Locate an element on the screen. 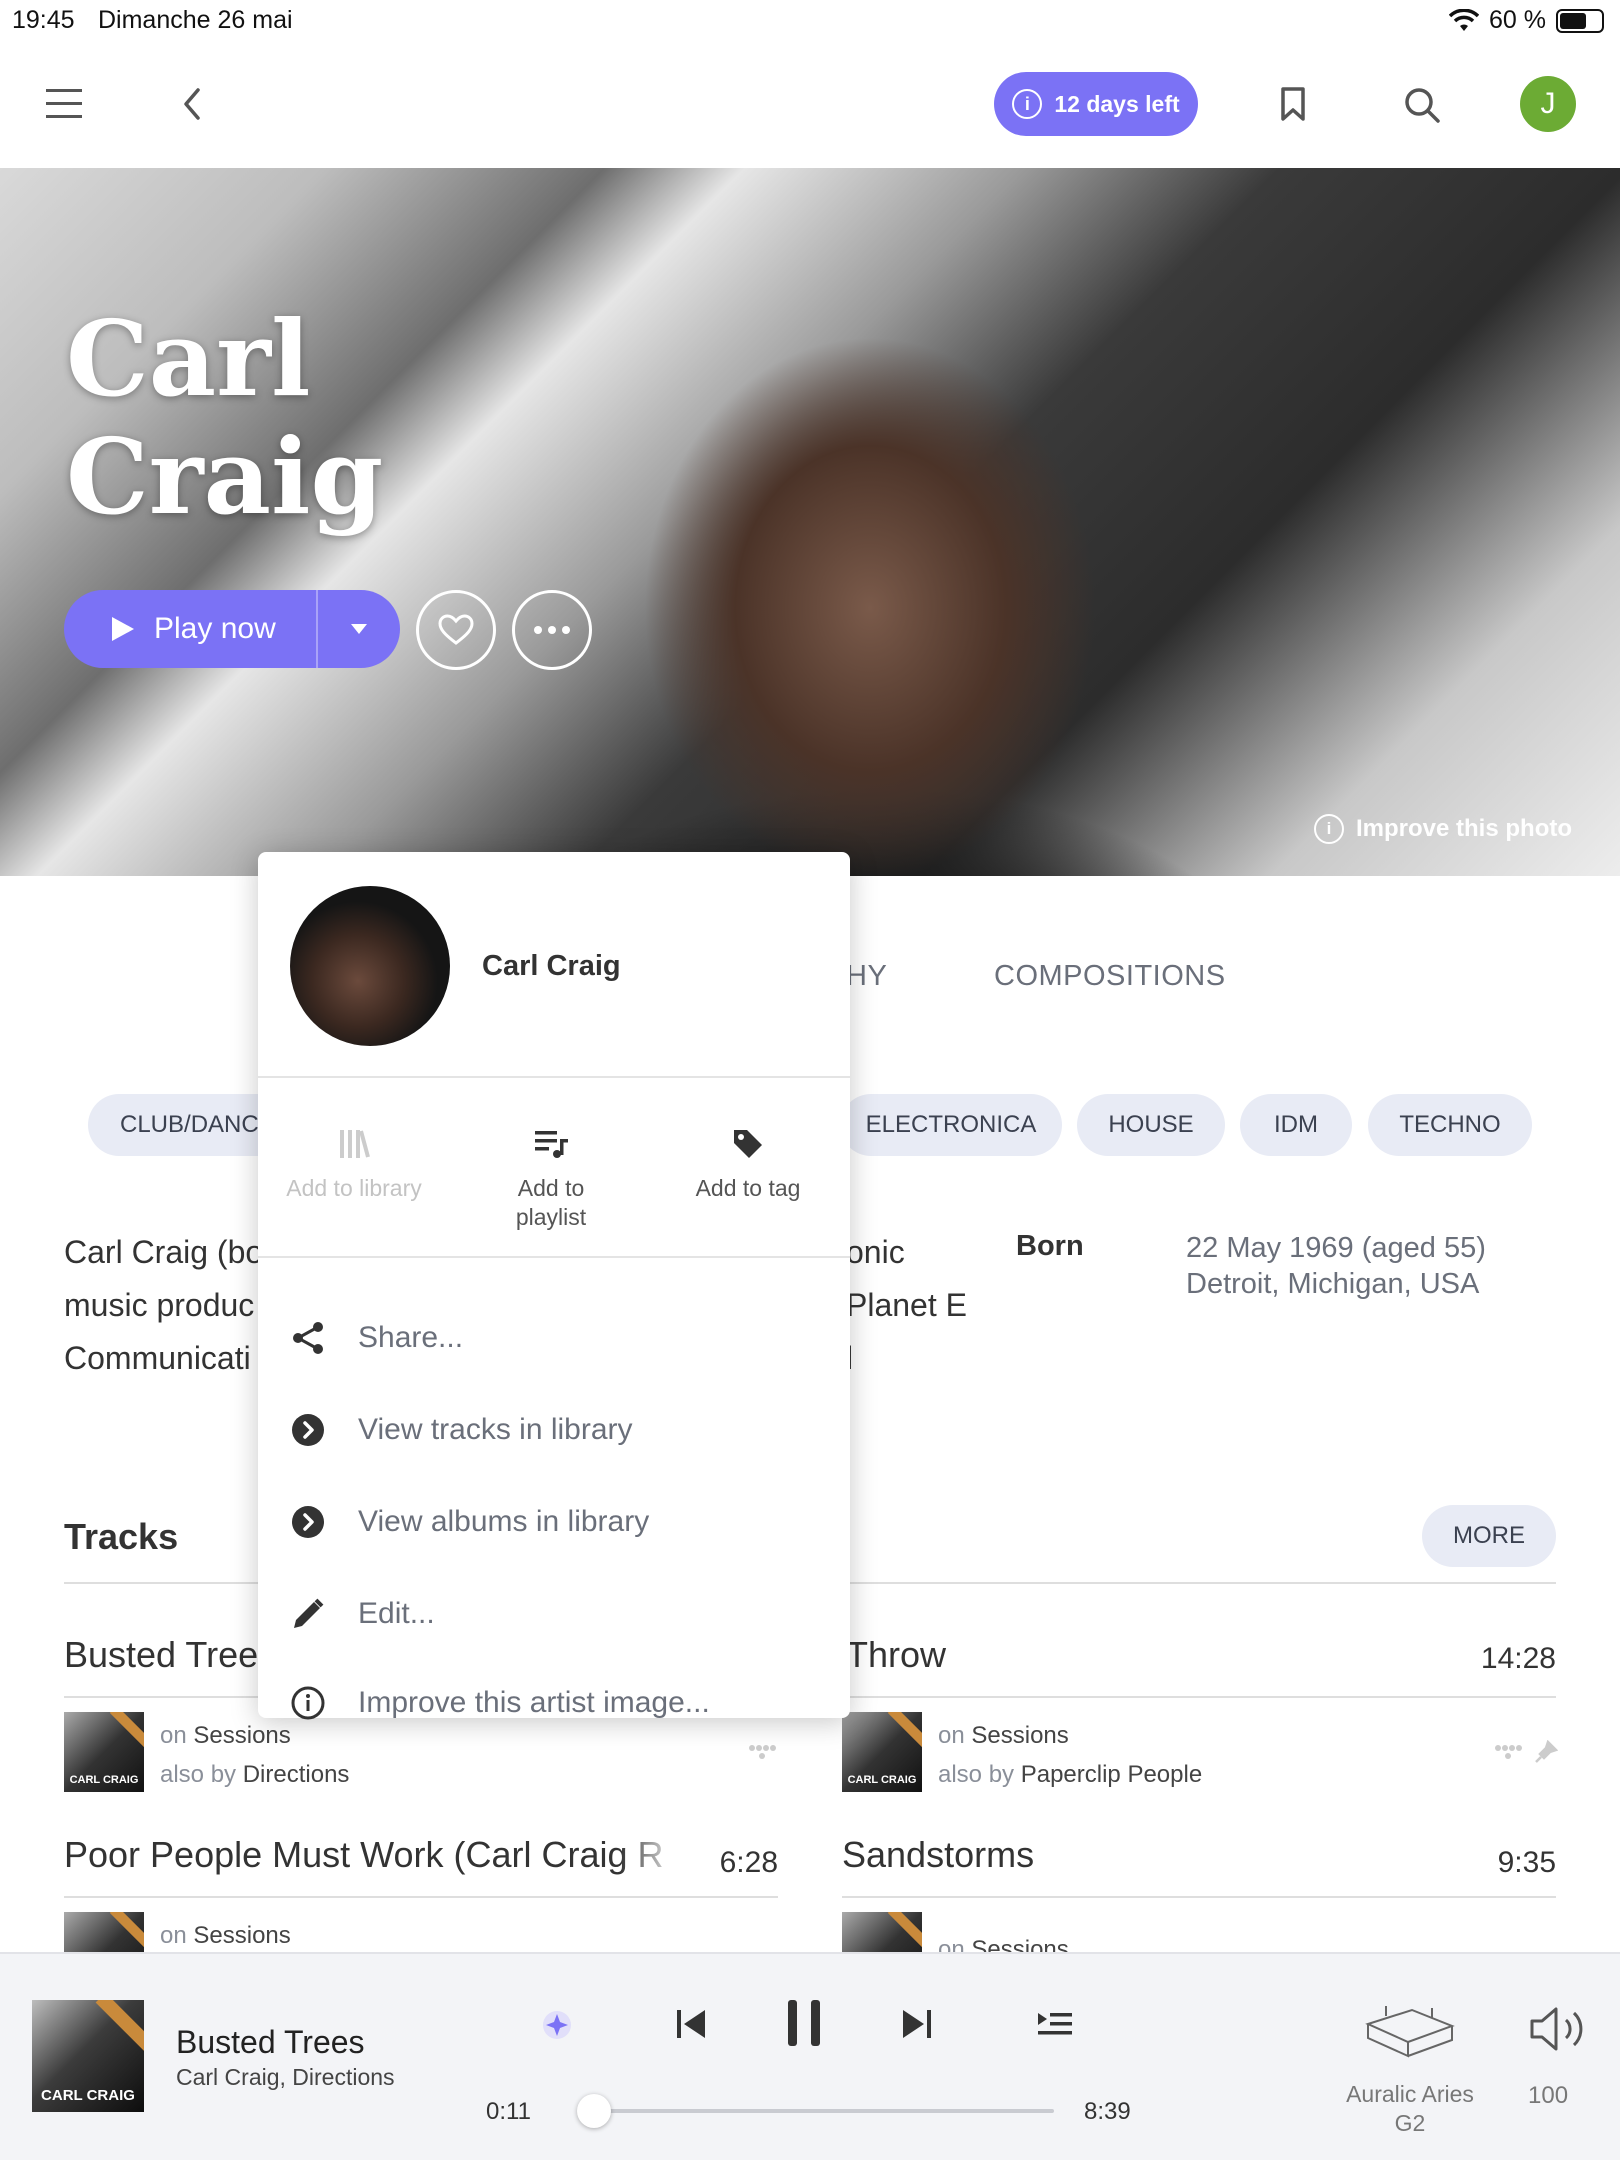  also-by-link: Directions is located at coordinates (296, 1774).